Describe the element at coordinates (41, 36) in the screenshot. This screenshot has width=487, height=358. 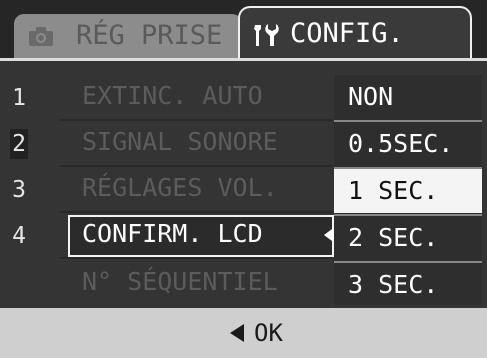
I see `camera-icon` at that location.